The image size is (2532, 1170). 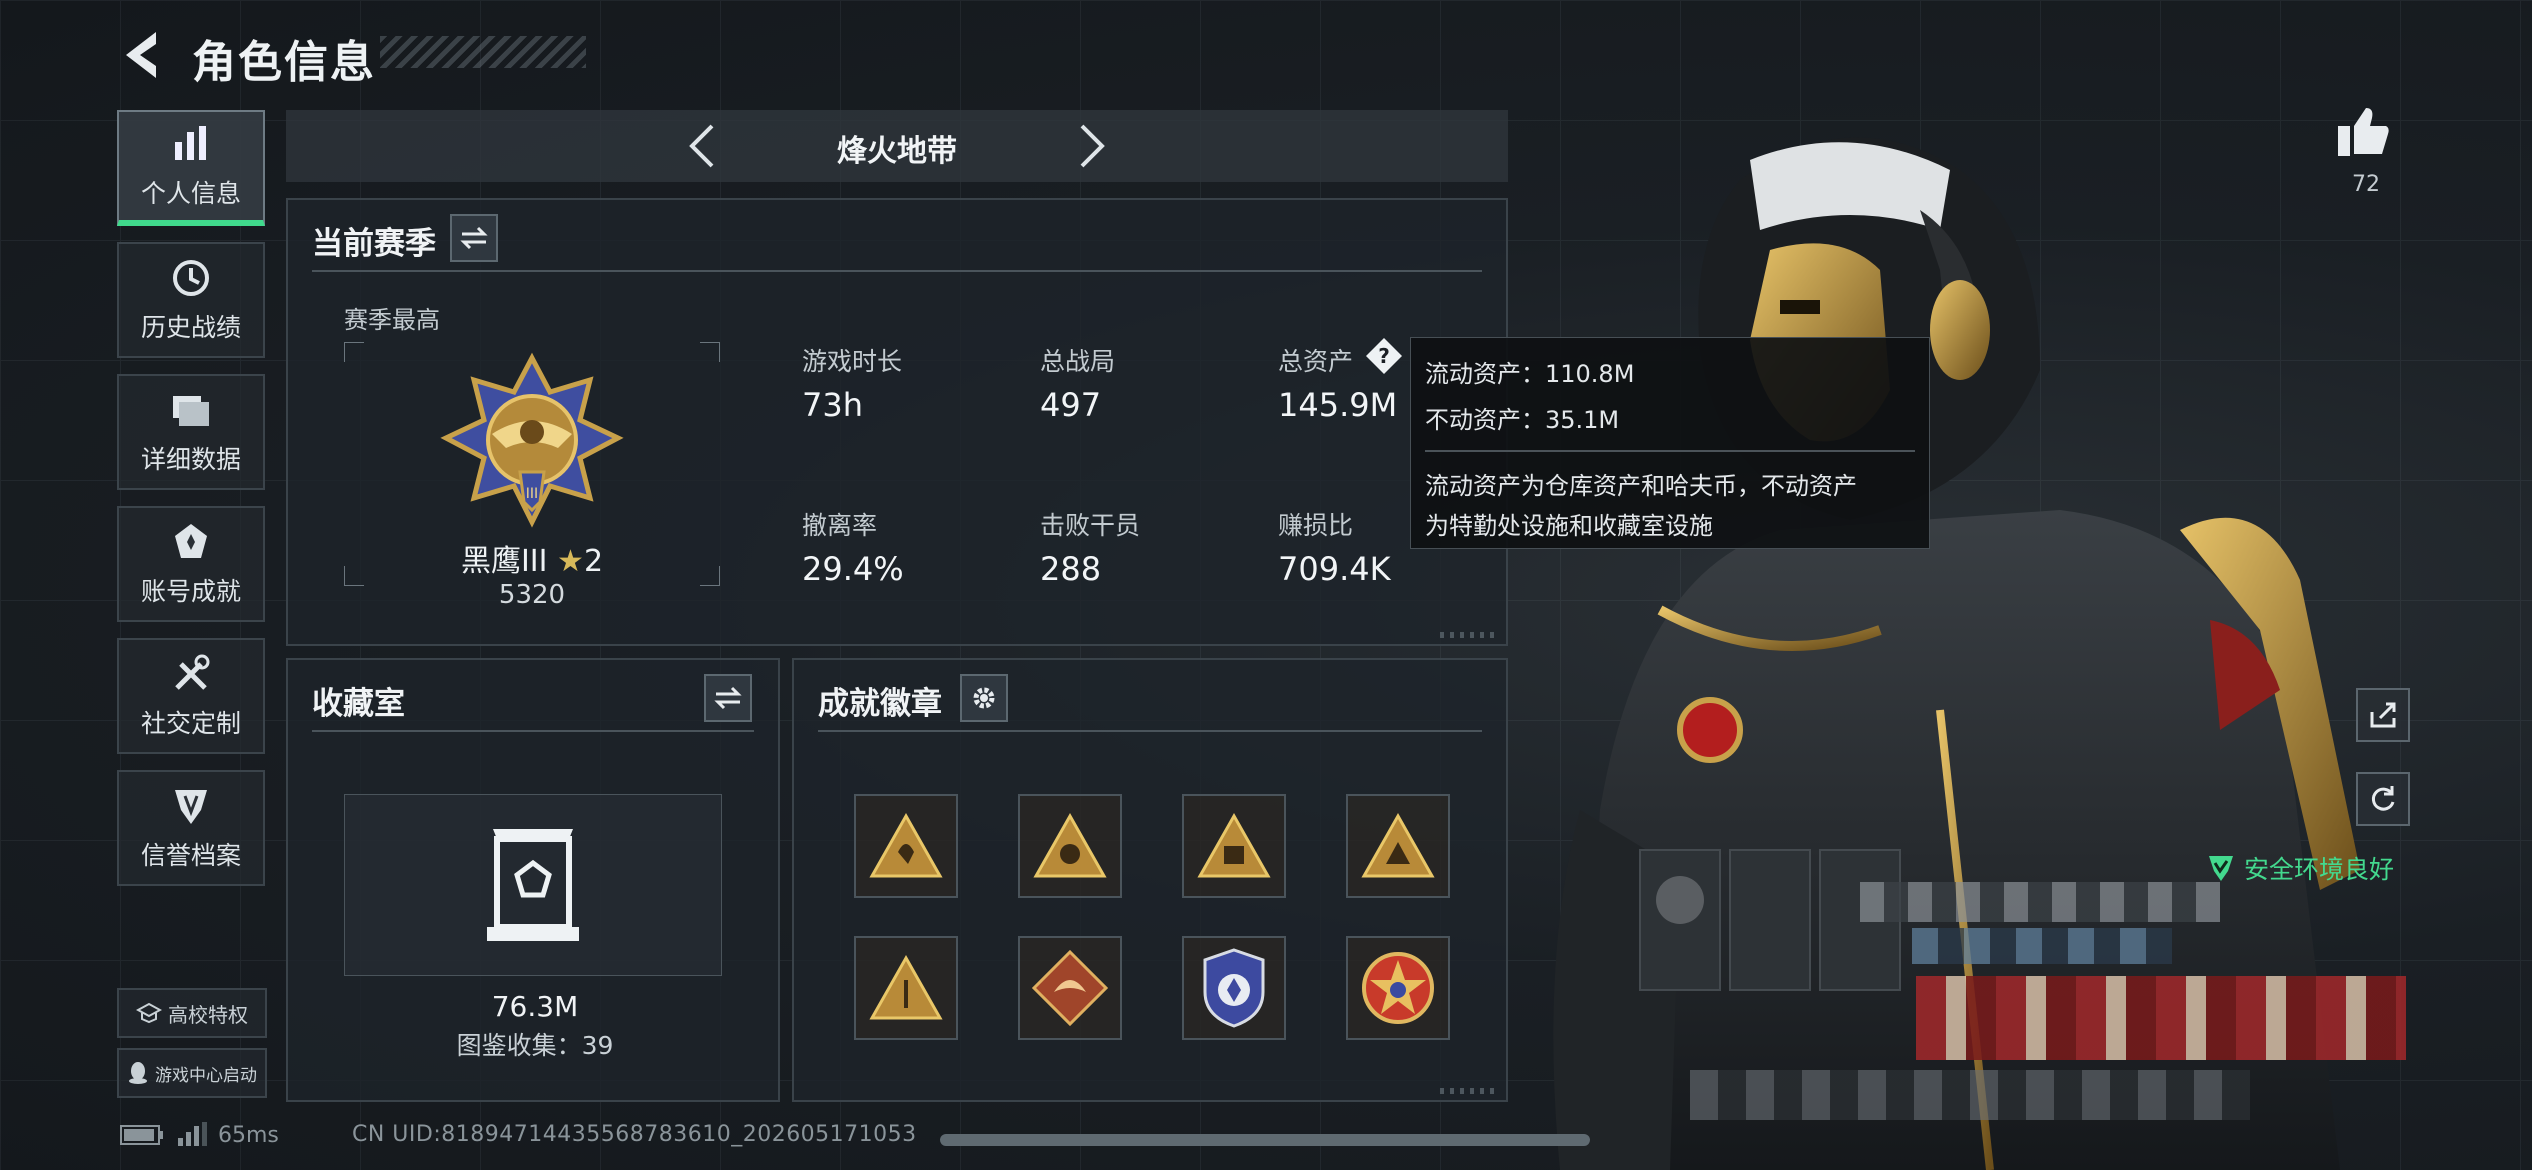 I want to click on back-arrow-icon, so click(x=142, y=55).